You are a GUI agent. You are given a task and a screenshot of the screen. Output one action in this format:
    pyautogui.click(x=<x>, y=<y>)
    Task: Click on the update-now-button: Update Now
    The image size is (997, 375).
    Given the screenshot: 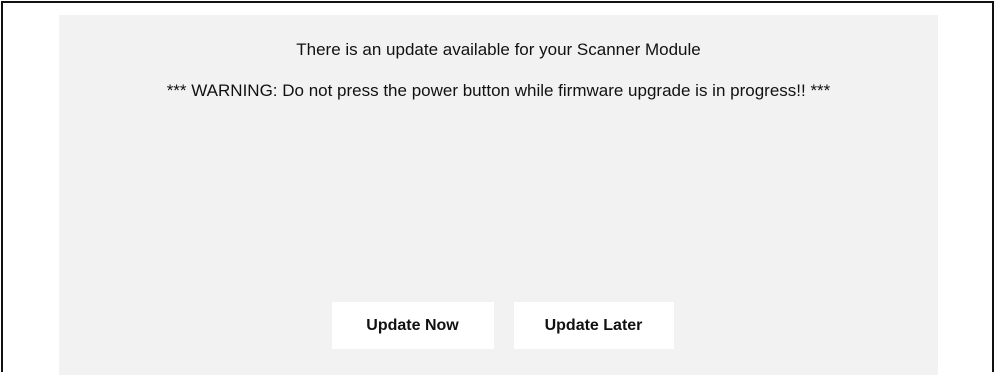 What is the action you would take?
    pyautogui.click(x=412, y=325)
    